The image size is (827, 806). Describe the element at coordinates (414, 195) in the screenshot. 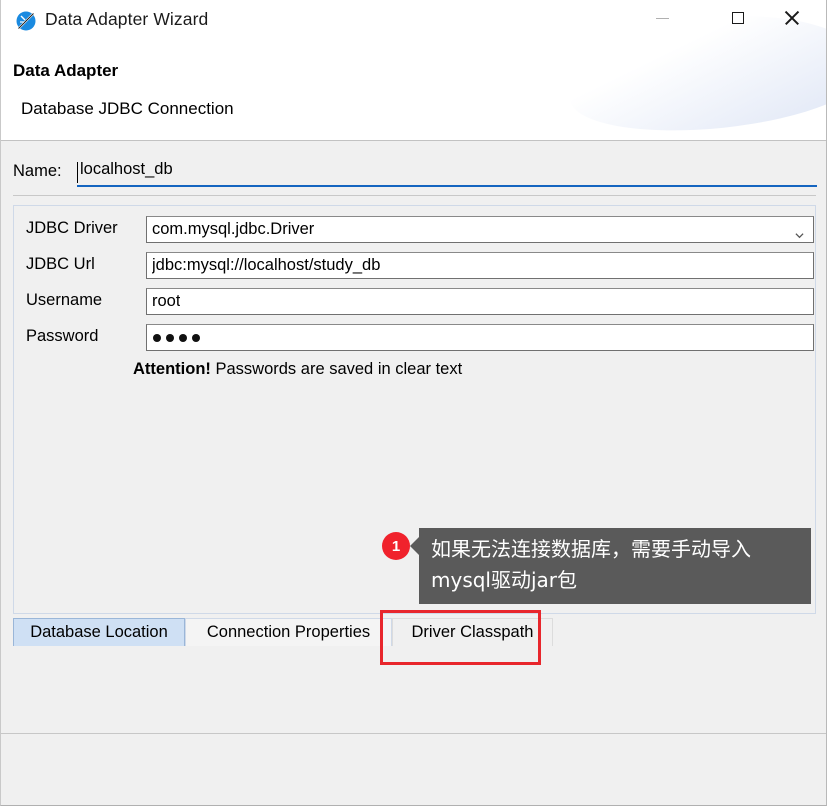

I see `name-section-divider` at that location.